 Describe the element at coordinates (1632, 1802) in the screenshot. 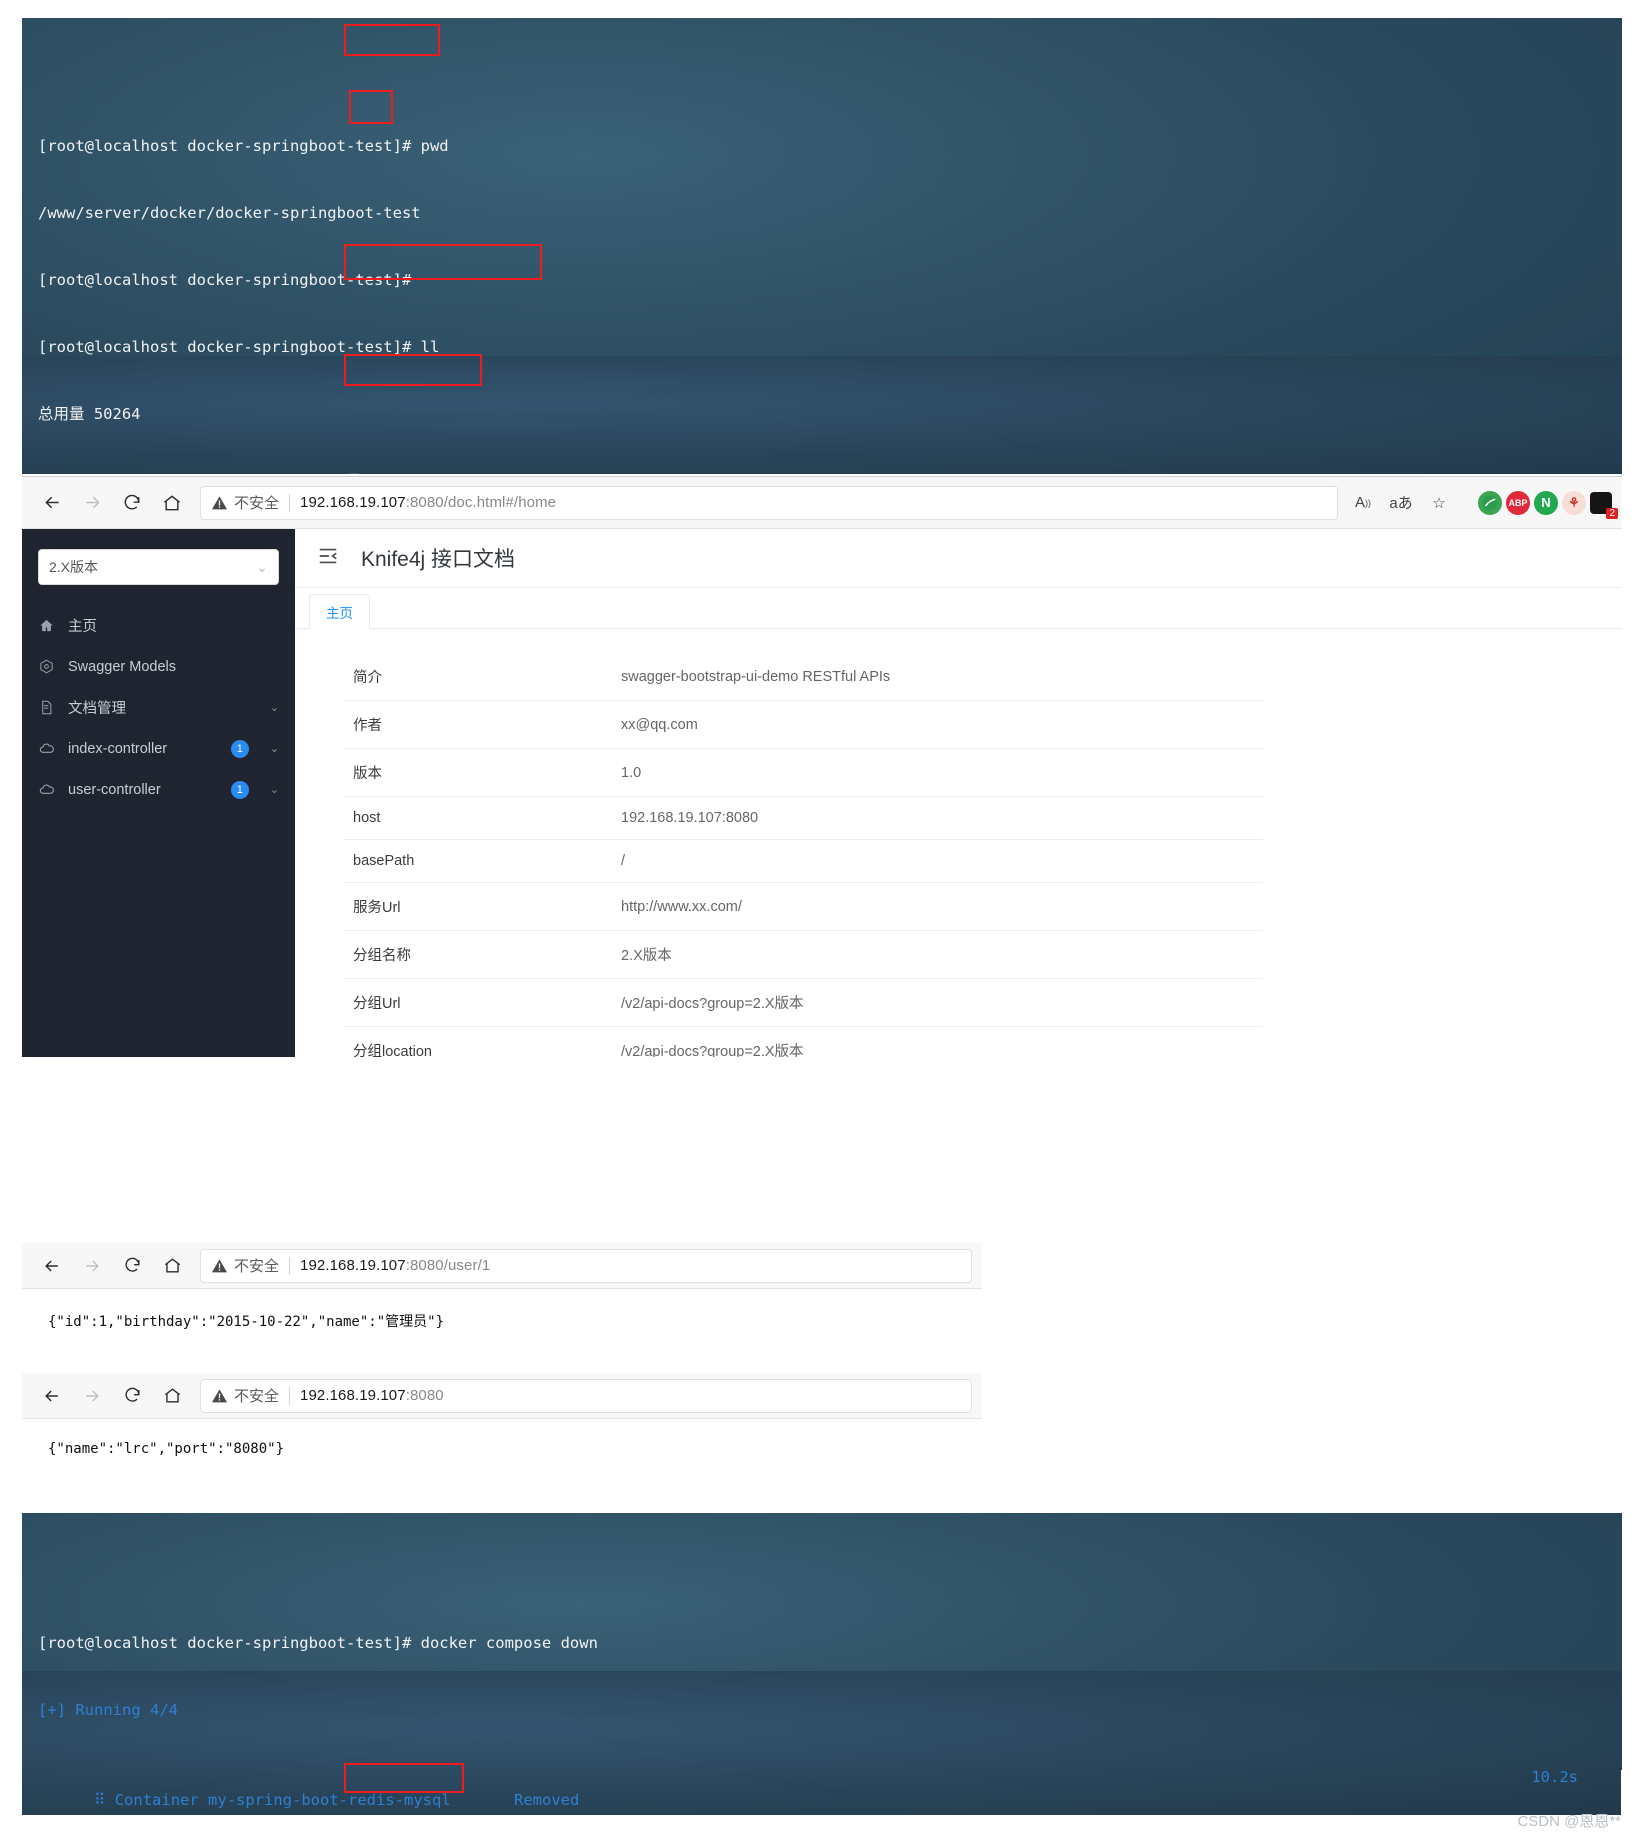

I see `corner-mask-top-right` at that location.